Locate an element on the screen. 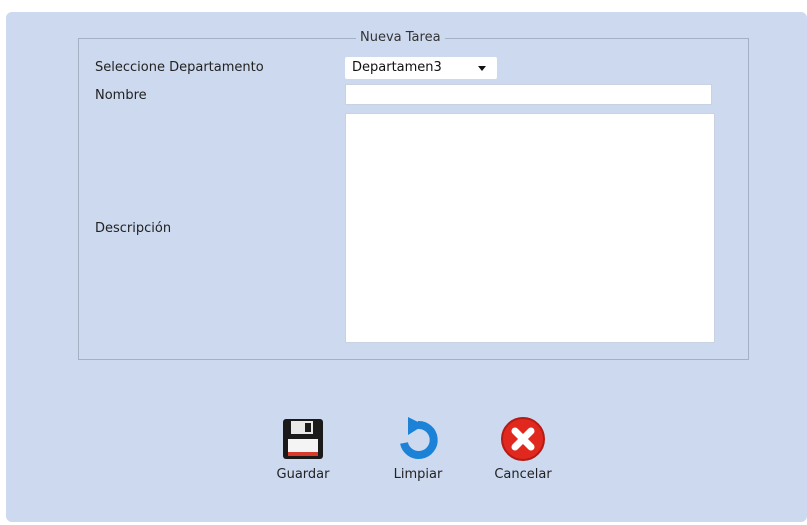 This screenshot has width=807, height=525. department-selected-value: Departamen3 is located at coordinates (397, 67).